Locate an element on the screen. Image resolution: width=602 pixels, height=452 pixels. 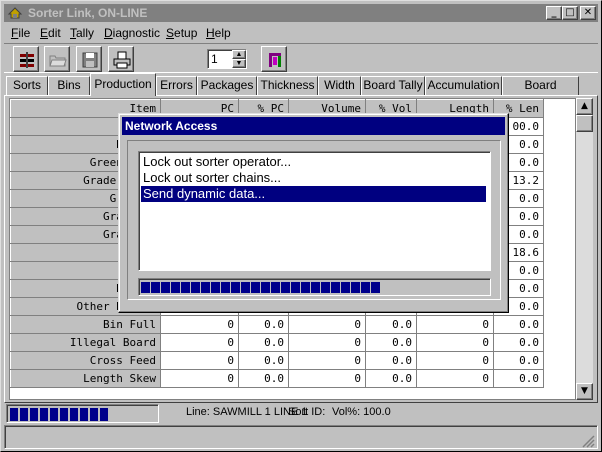
menu-setup: Setup is located at coordinates (181, 33).